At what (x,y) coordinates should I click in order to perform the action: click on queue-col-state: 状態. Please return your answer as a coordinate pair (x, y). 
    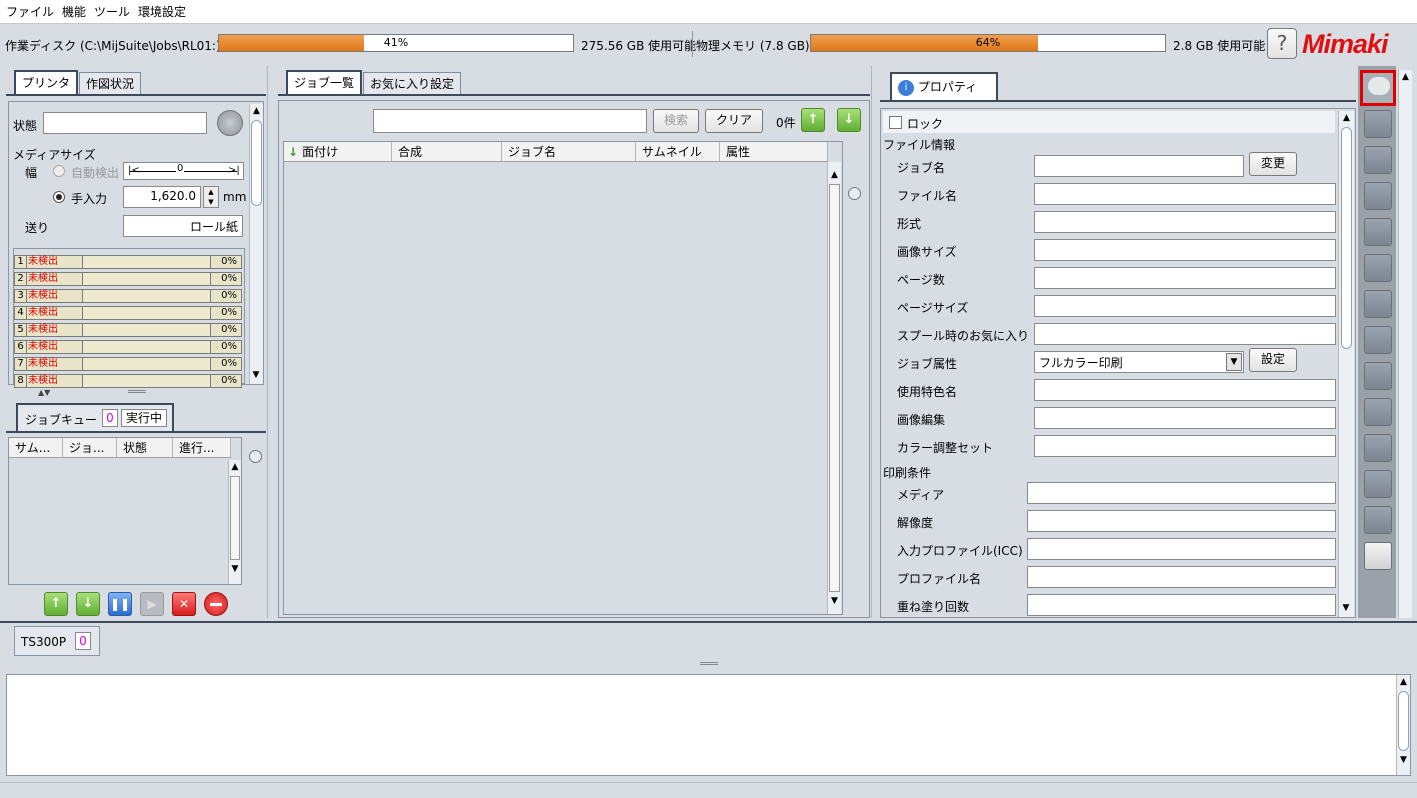
    Looking at the image, I should click on (145, 447).